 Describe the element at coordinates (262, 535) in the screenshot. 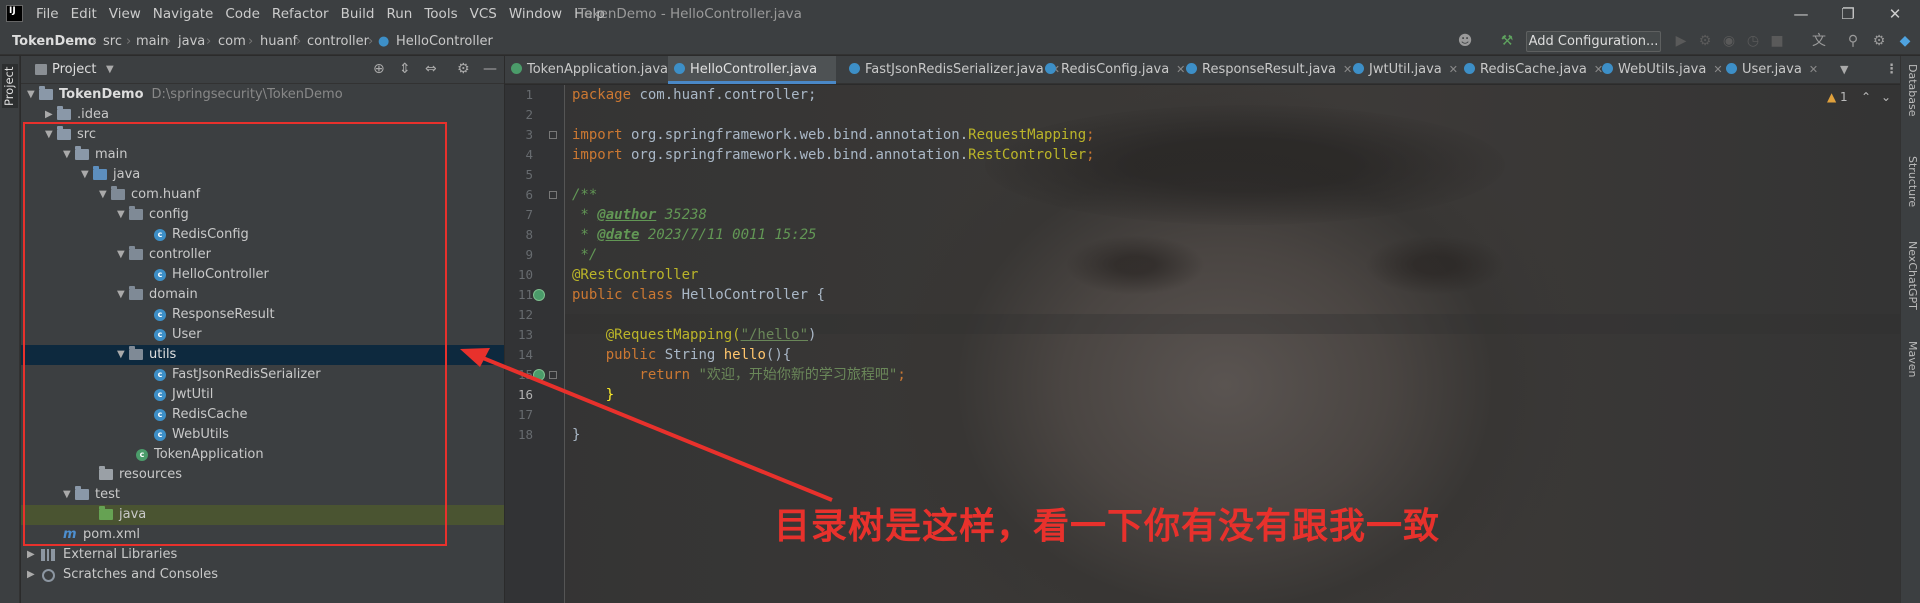

I see `tree-item-pom: m pom.xml` at that location.